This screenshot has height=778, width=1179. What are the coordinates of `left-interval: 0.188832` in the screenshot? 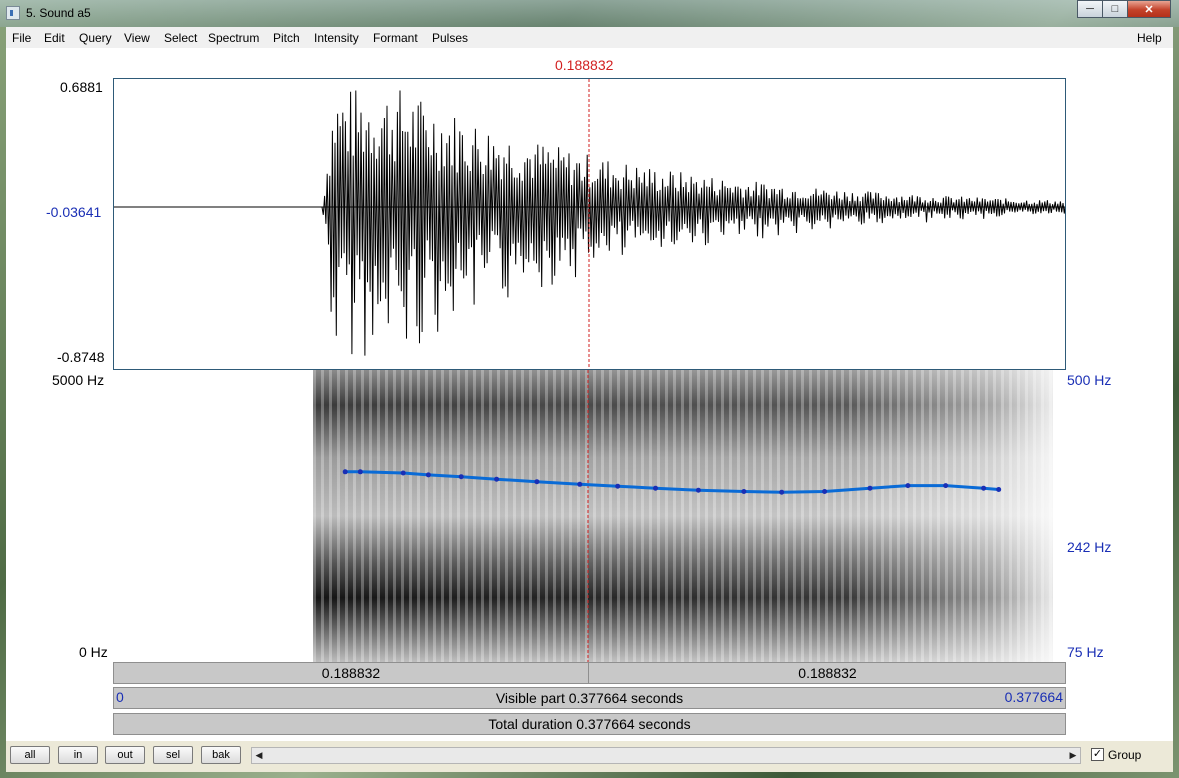 It's located at (351, 673).